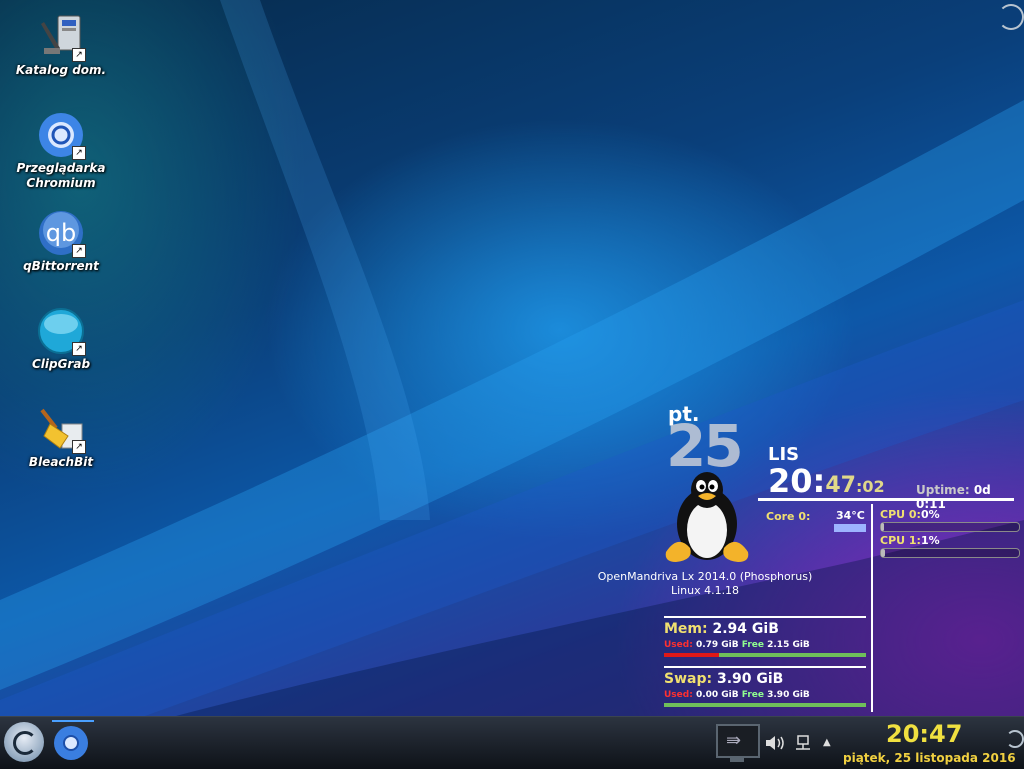 The width and height of the screenshot is (1024, 769). I want to click on task-active-indicator, so click(73, 721).